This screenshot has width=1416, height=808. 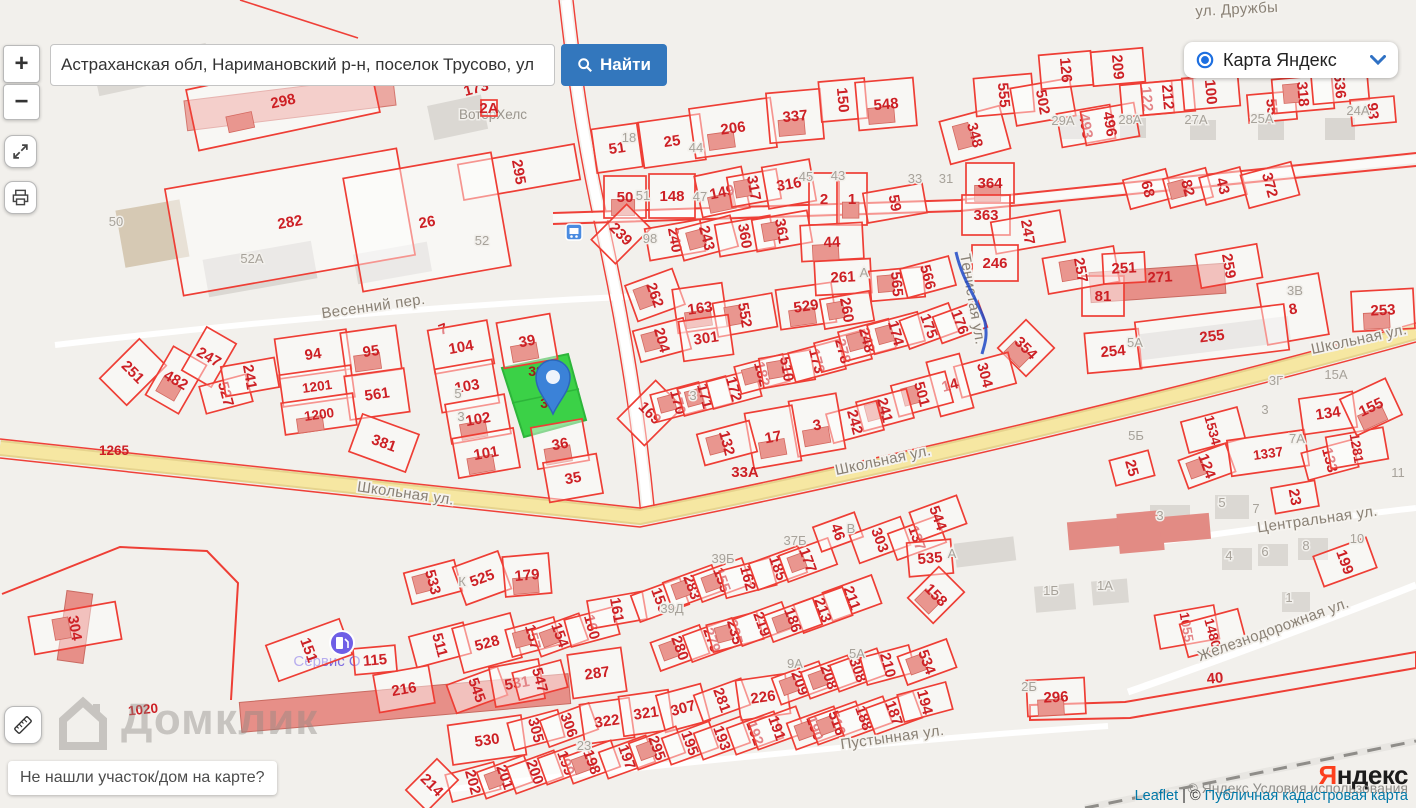 I want to click on parcel-number: 26, so click(x=426, y=223).